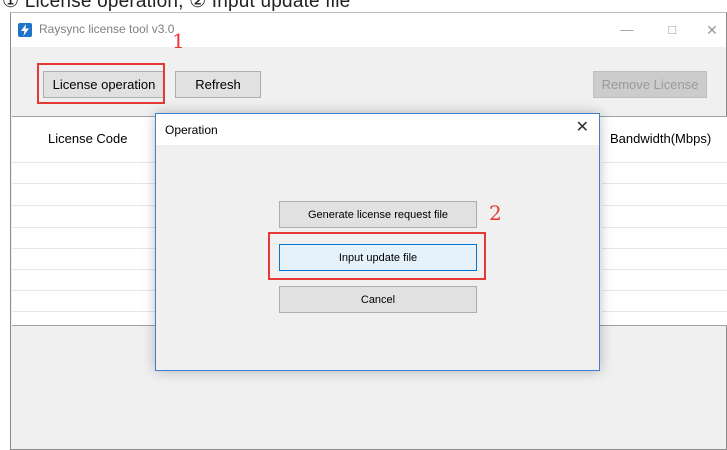 This screenshot has height=450, width=727. I want to click on cropped-header-strip: ① License operation, ② Input update file, so click(363, 6).